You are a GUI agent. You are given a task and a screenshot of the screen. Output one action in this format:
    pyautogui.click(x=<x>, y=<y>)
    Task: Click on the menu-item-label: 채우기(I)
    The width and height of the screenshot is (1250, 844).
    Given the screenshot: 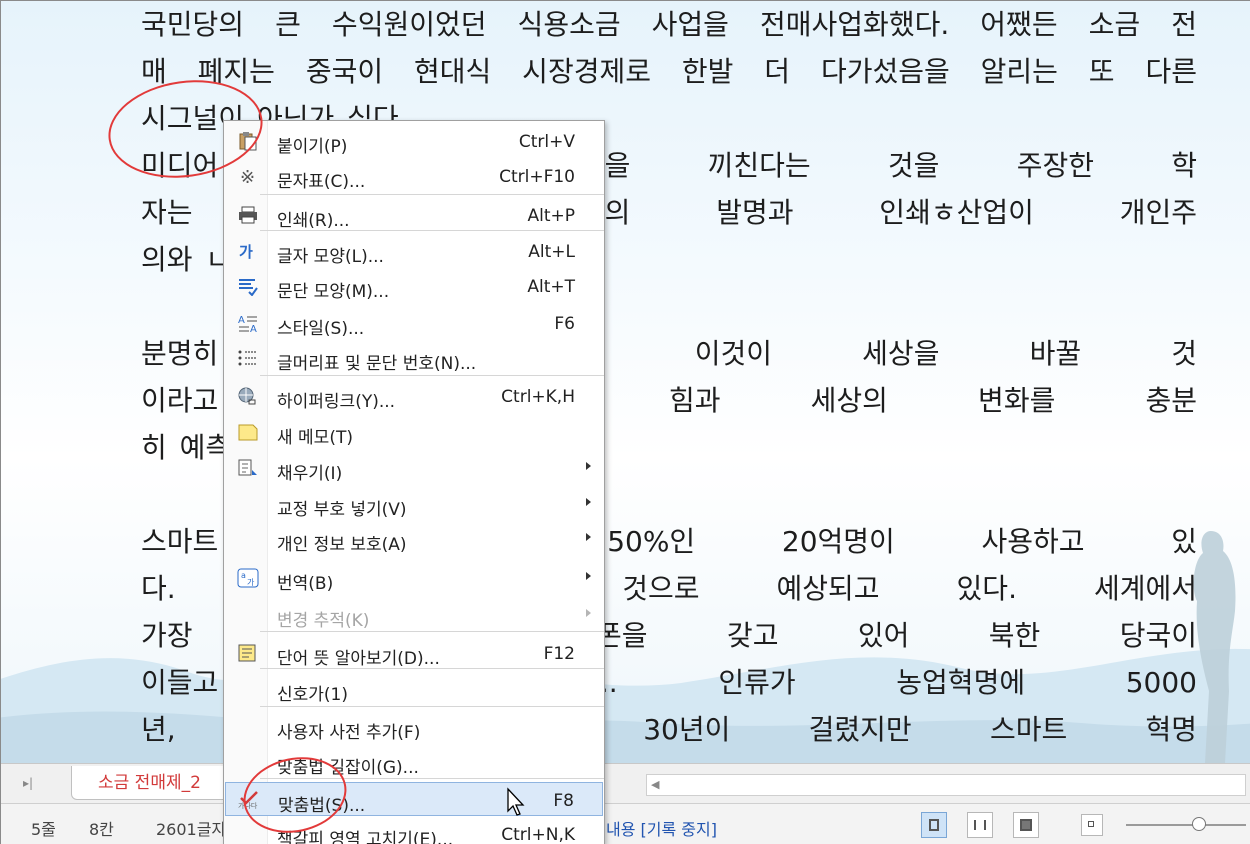 What is the action you would take?
    pyautogui.click(x=310, y=474)
    